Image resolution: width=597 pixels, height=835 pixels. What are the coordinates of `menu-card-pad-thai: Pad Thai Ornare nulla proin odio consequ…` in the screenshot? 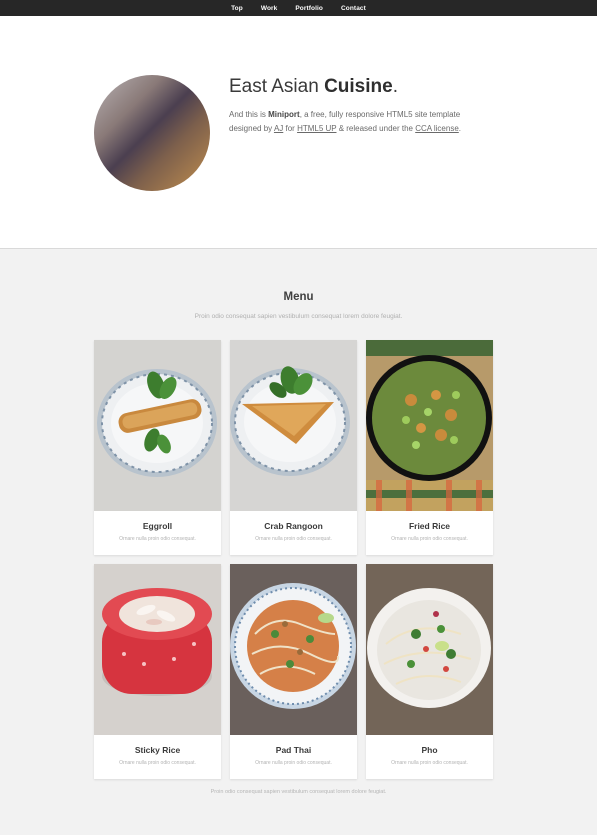 It's located at (293, 671).